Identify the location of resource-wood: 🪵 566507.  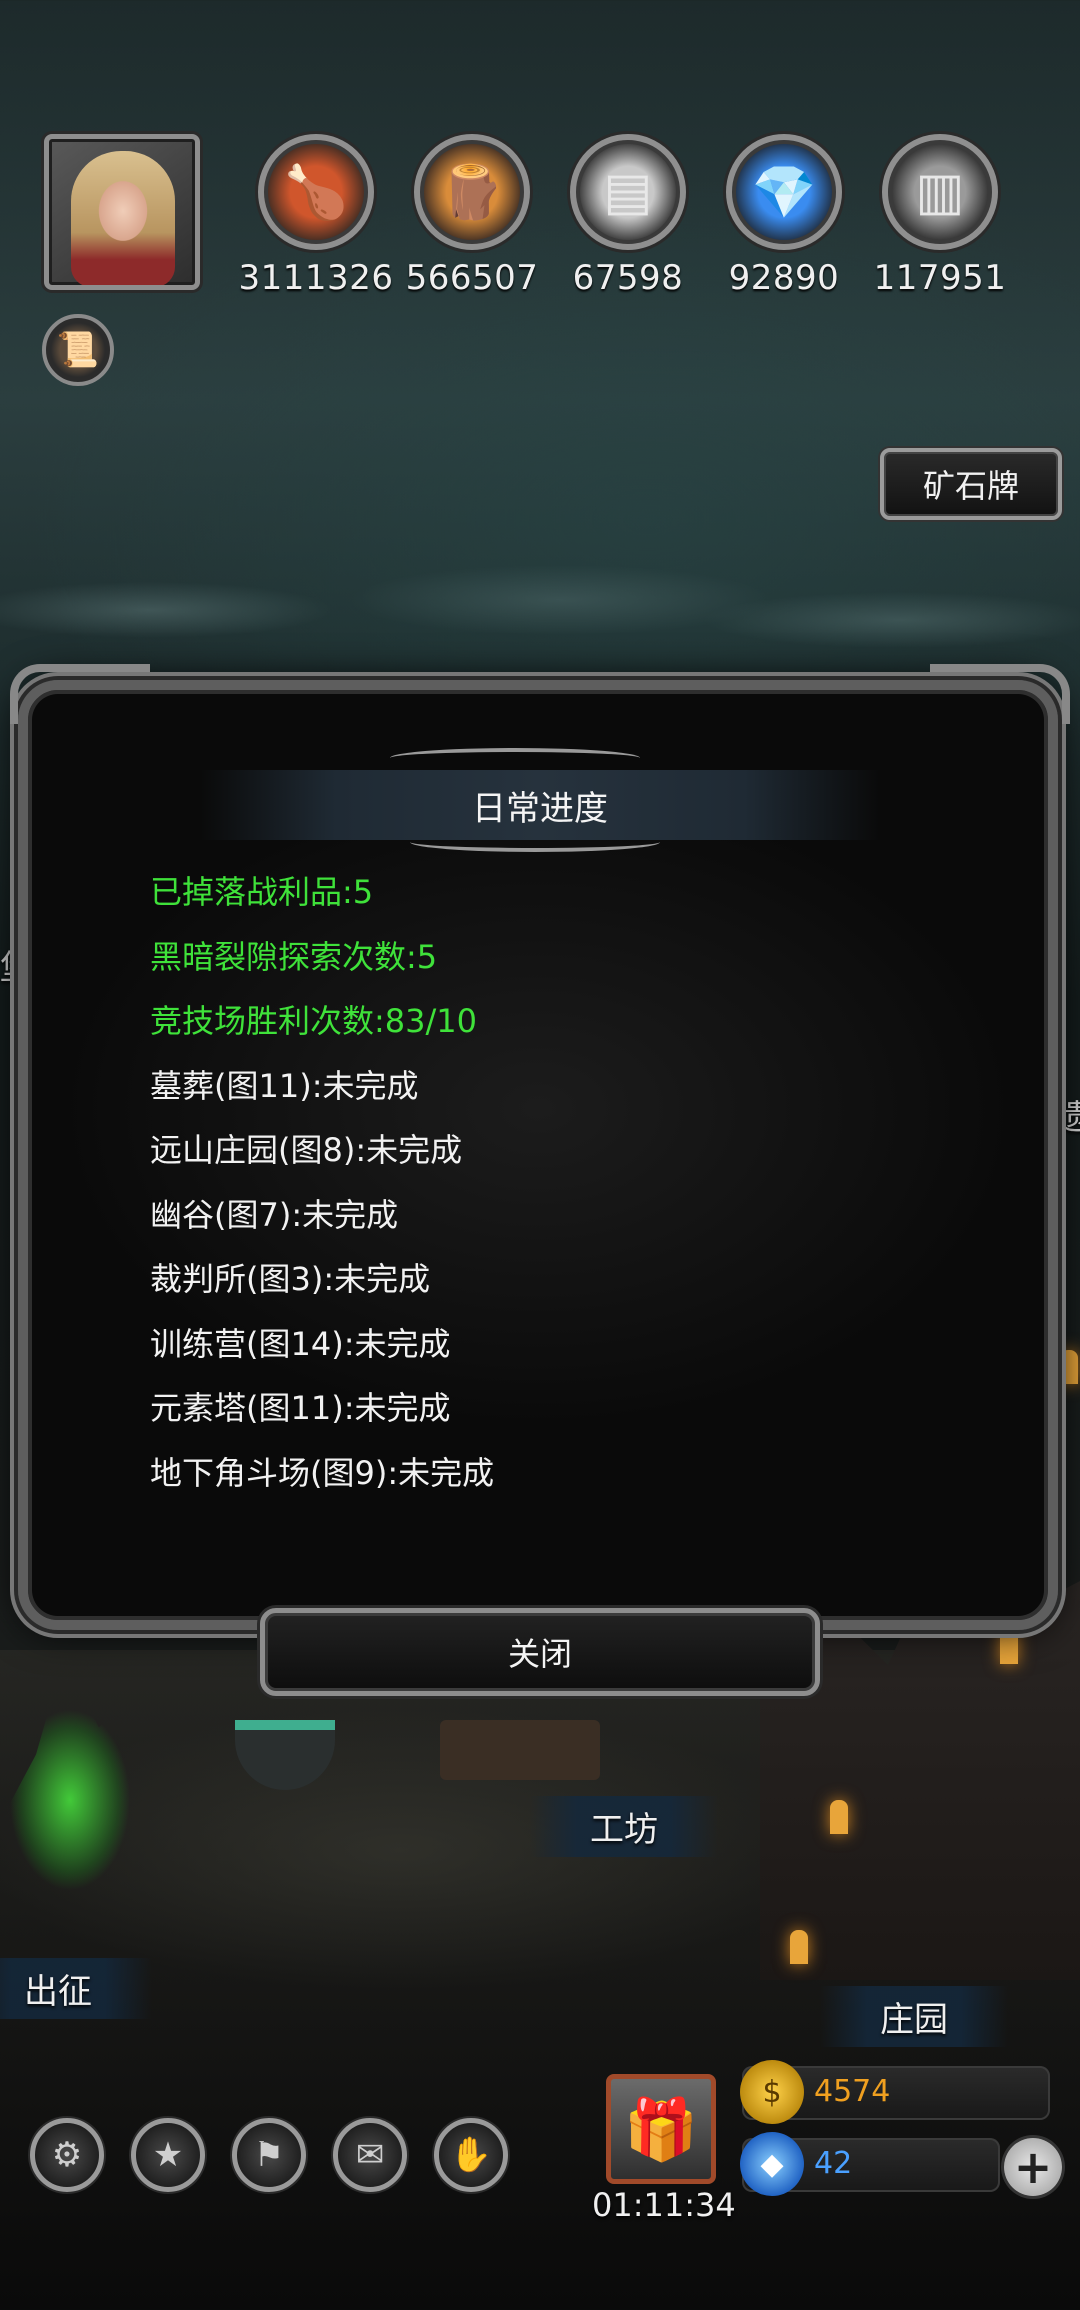
(472, 216).